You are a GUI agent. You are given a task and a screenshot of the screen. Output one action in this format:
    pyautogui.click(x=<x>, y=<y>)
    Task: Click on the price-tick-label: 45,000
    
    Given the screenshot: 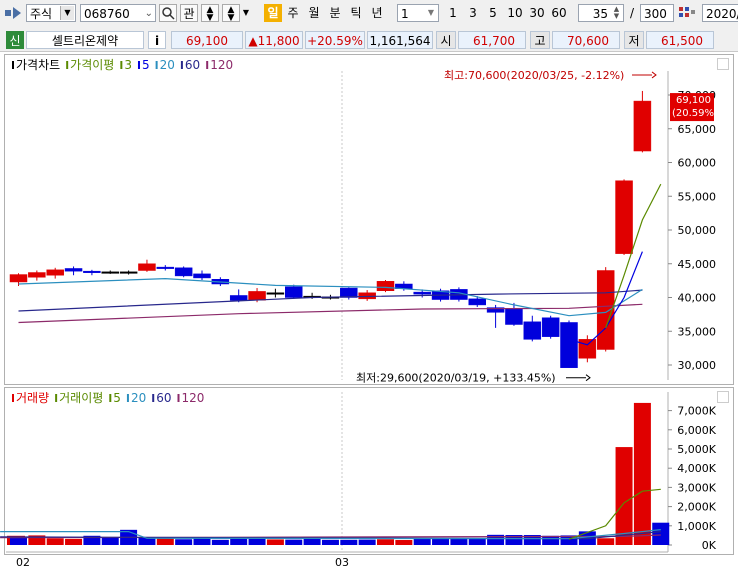 What is the action you would take?
    pyautogui.click(x=697, y=264)
    